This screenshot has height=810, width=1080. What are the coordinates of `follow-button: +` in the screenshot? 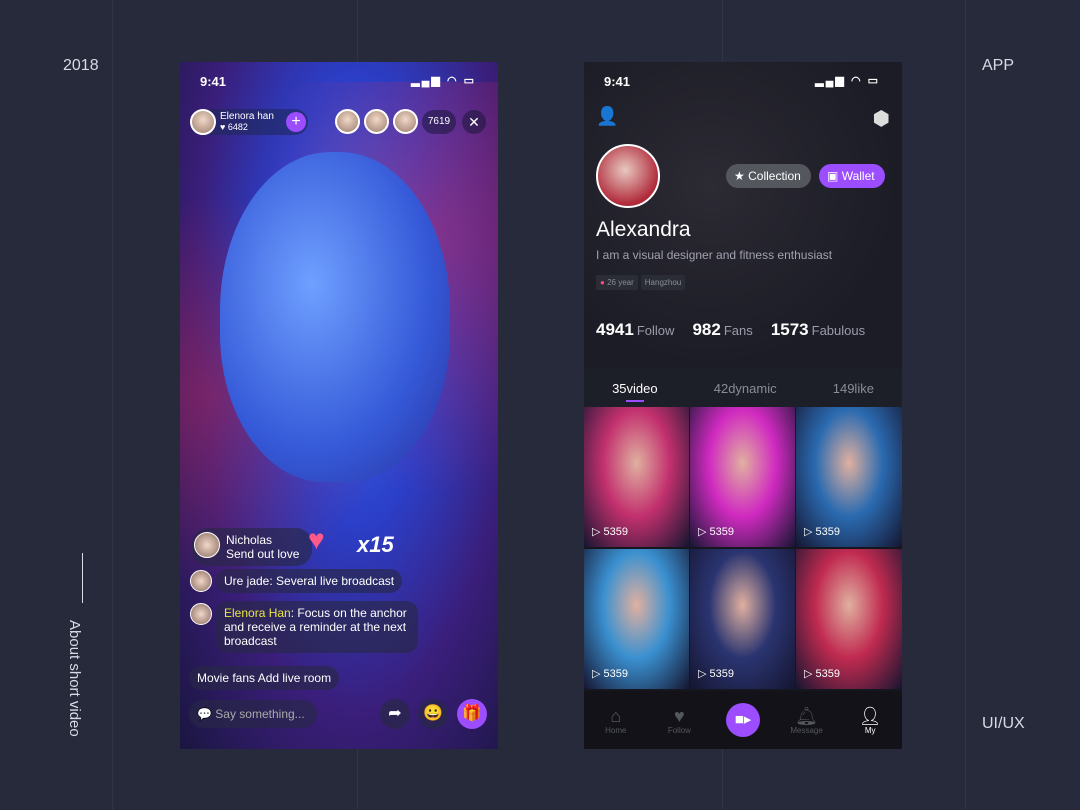 It's located at (296, 122).